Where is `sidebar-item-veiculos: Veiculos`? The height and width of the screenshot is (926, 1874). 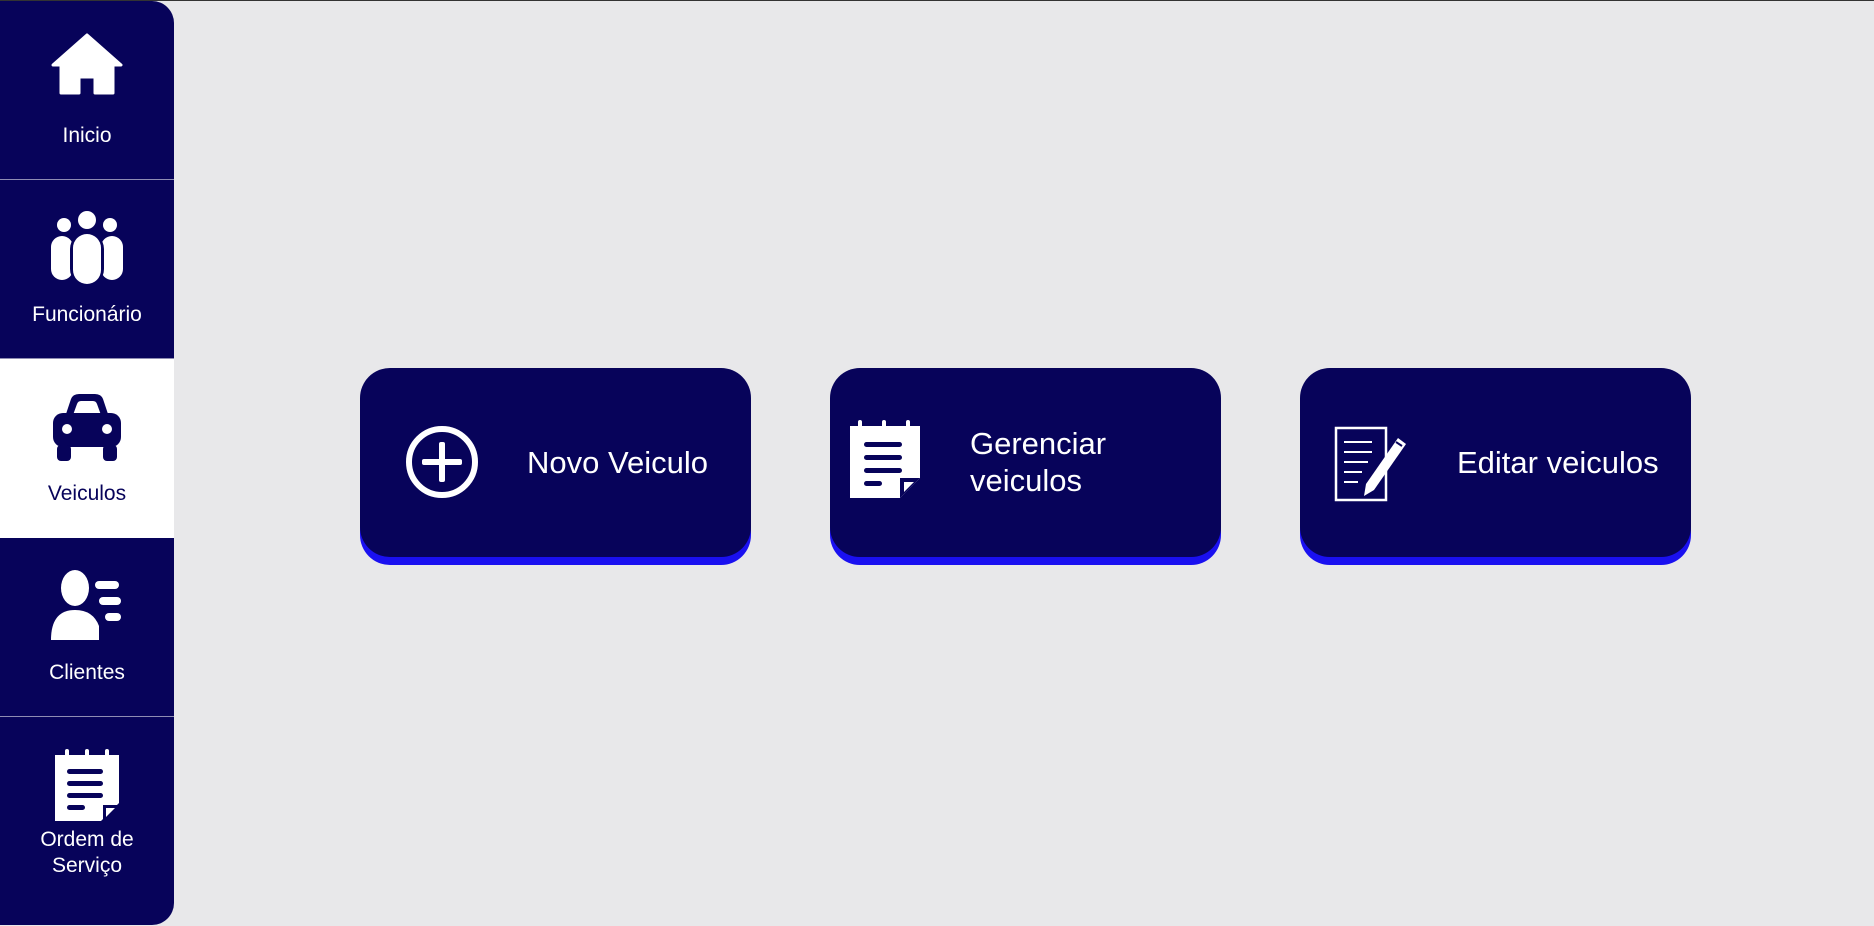
sidebar-item-veiculos: Veiculos is located at coordinates (87, 448).